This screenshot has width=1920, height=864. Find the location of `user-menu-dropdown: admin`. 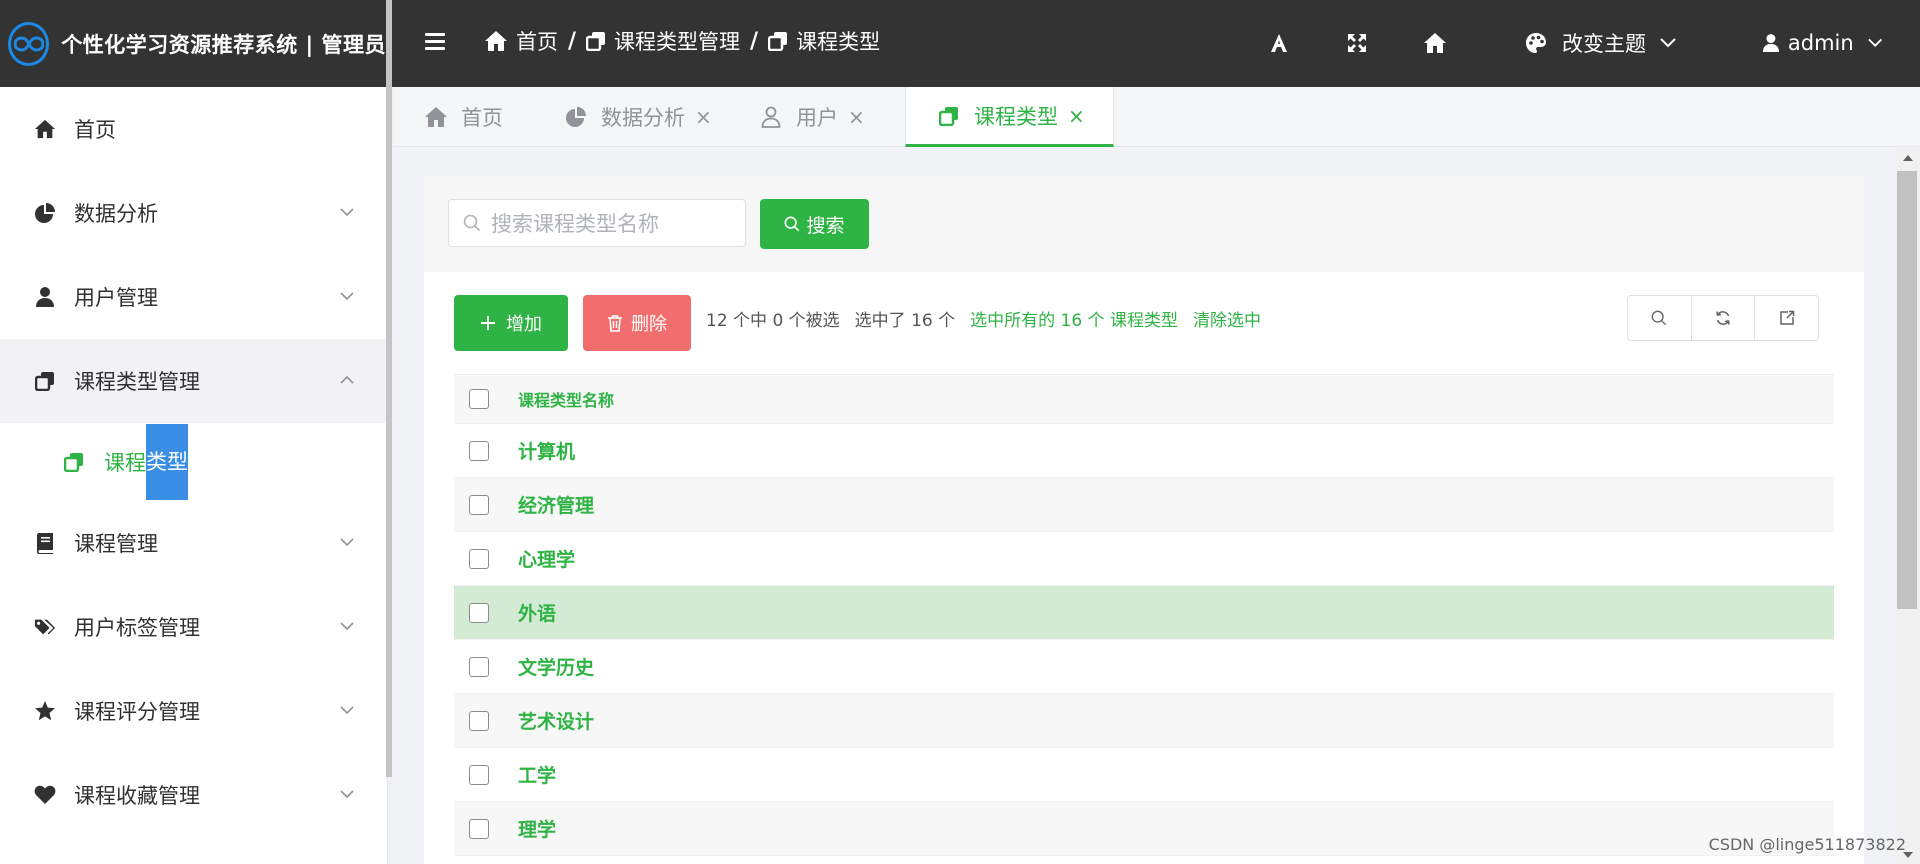

user-menu-dropdown: admin is located at coordinates (1822, 43).